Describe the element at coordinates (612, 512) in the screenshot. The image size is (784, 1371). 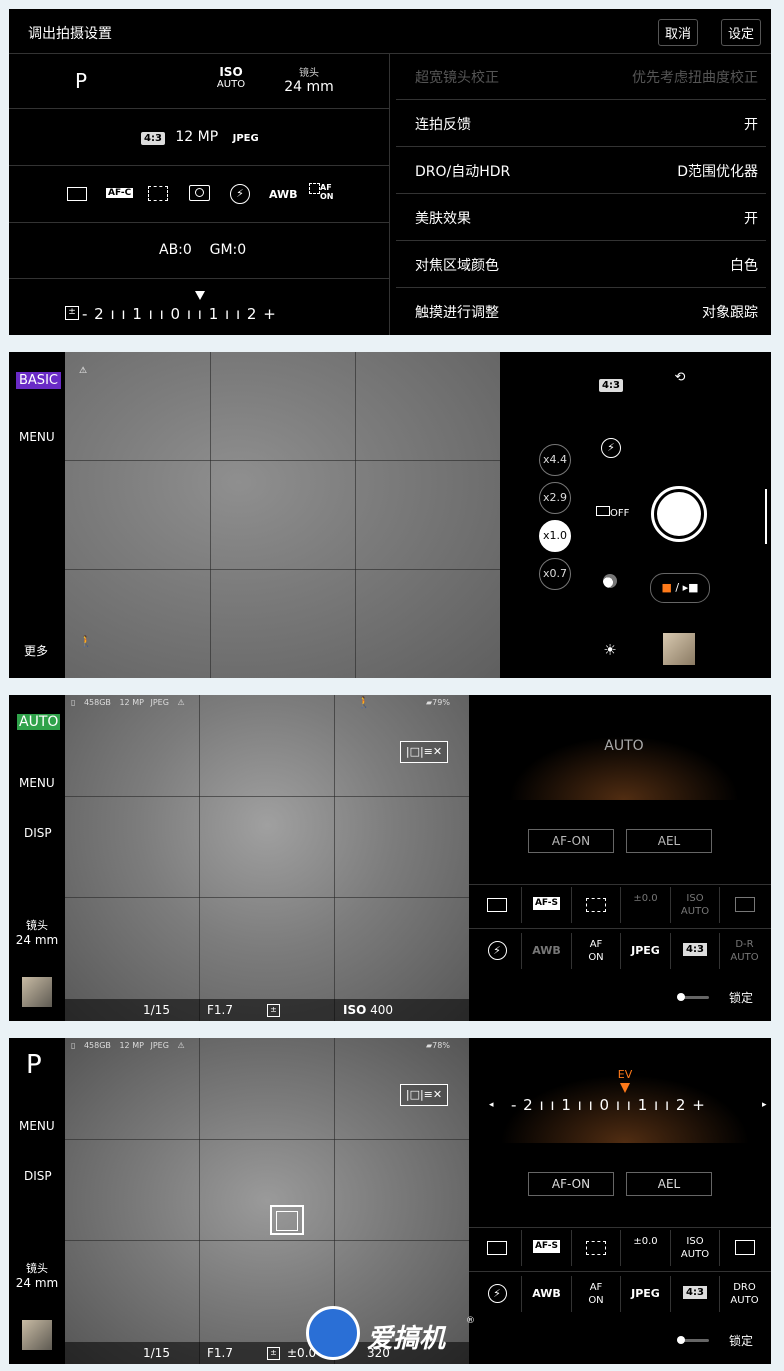
I see `drive-mode-off-icon: OFF` at that location.